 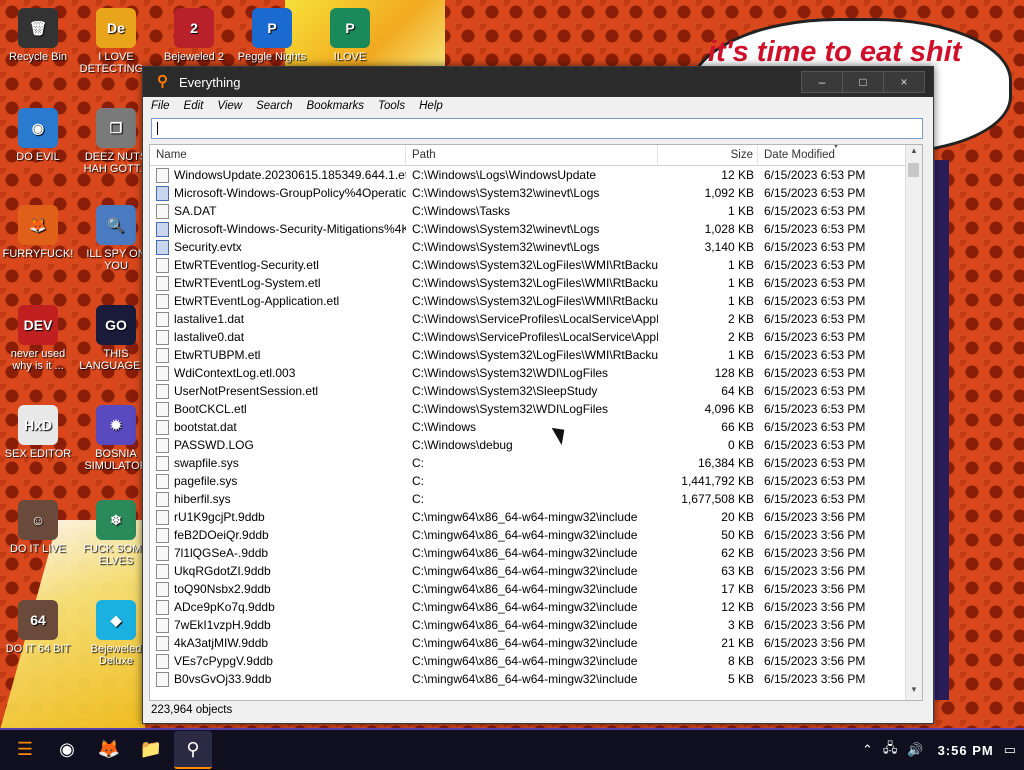 What do you see at coordinates (391, 106) in the screenshot?
I see `menu-tools: Tools` at bounding box center [391, 106].